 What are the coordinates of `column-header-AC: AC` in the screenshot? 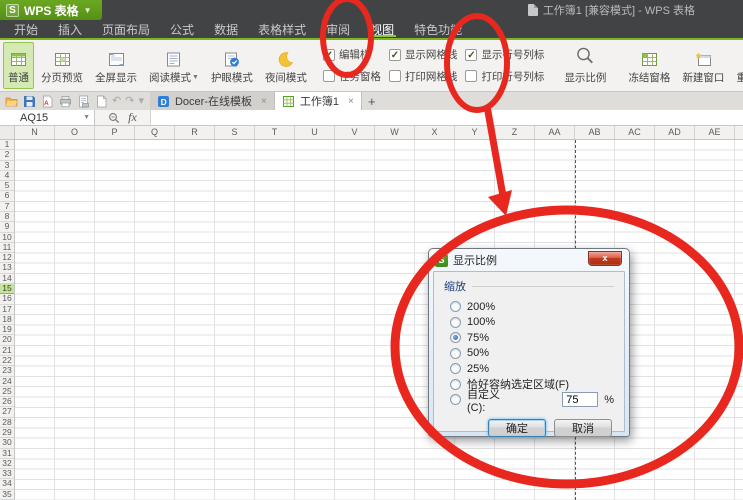 It's located at (635, 132).